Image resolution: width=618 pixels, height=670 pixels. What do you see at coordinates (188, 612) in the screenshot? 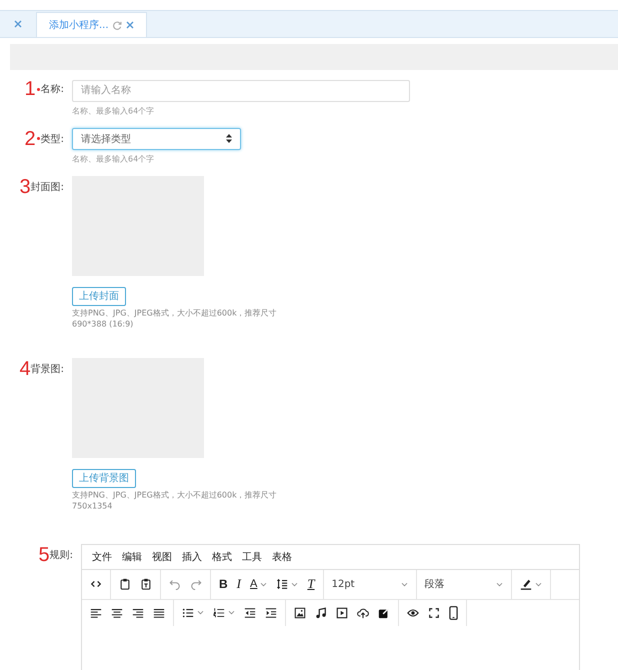
I see `bullet-list-icon` at bounding box center [188, 612].